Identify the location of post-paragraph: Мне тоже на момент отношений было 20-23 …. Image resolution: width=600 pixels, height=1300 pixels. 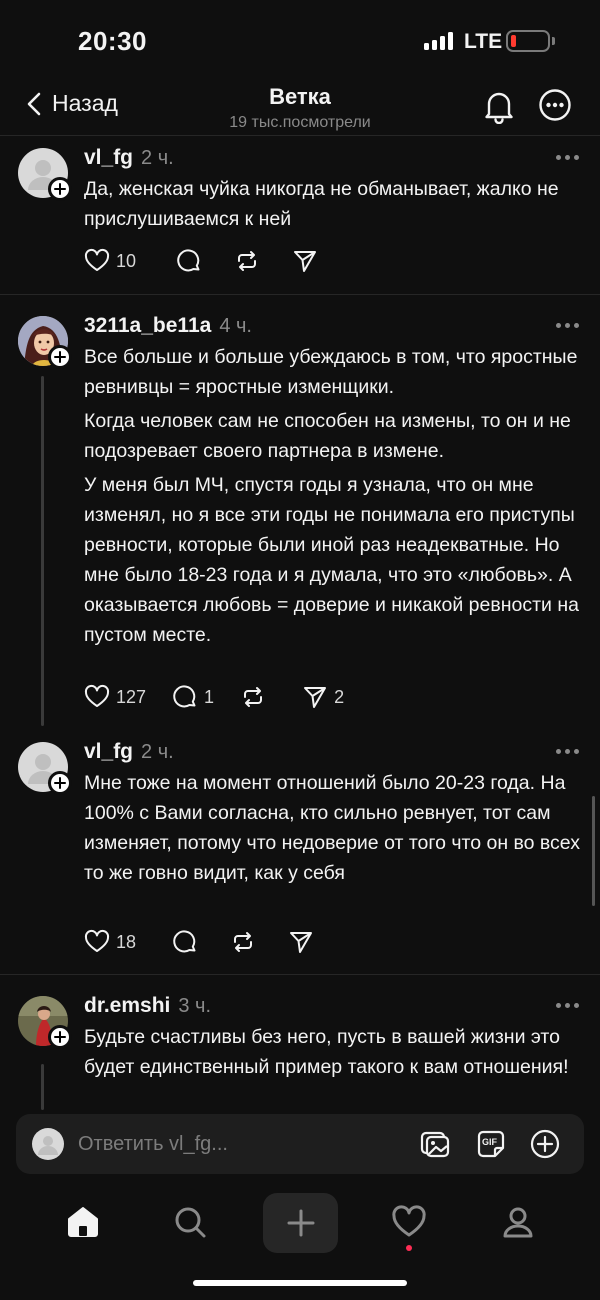
(332, 828).